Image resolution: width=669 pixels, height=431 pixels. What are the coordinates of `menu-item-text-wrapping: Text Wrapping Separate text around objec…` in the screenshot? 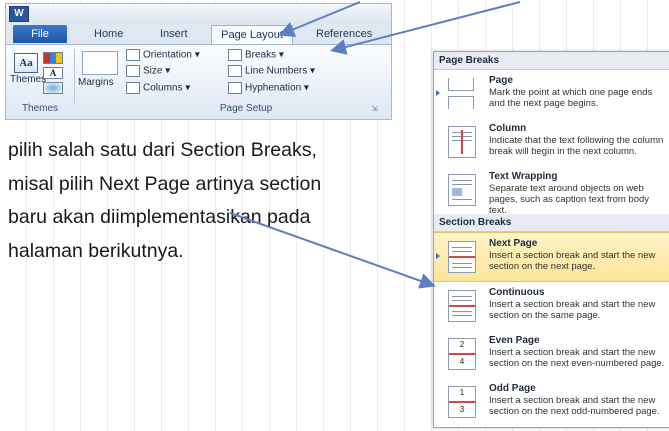 It's located at (551, 191).